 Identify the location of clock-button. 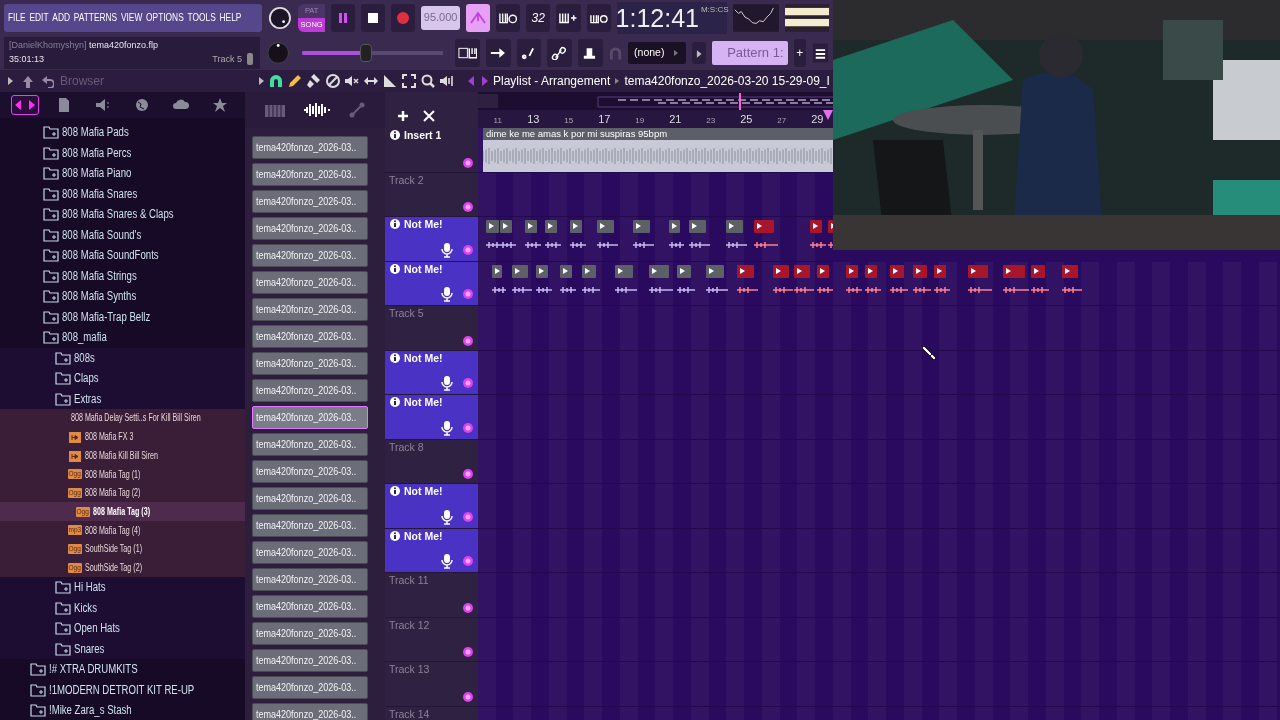
(508, 17).